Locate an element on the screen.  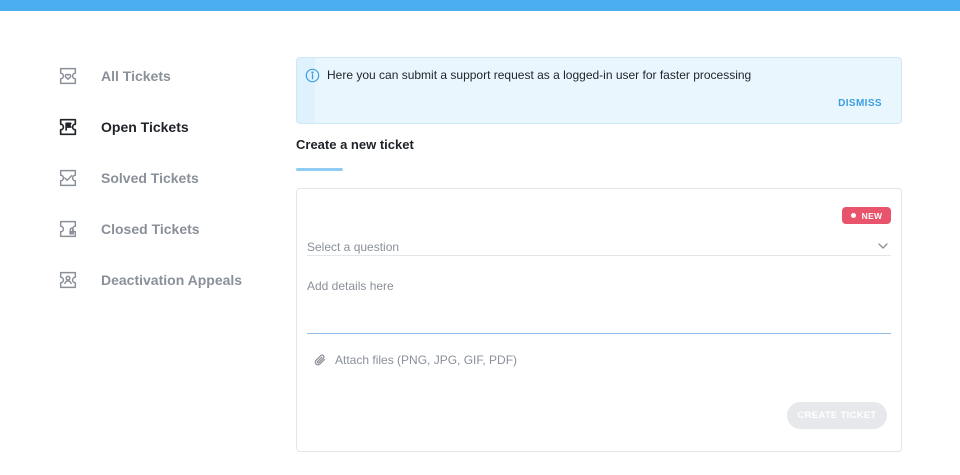
create-ticket-button: CREATE TICKET is located at coordinates (837, 415).